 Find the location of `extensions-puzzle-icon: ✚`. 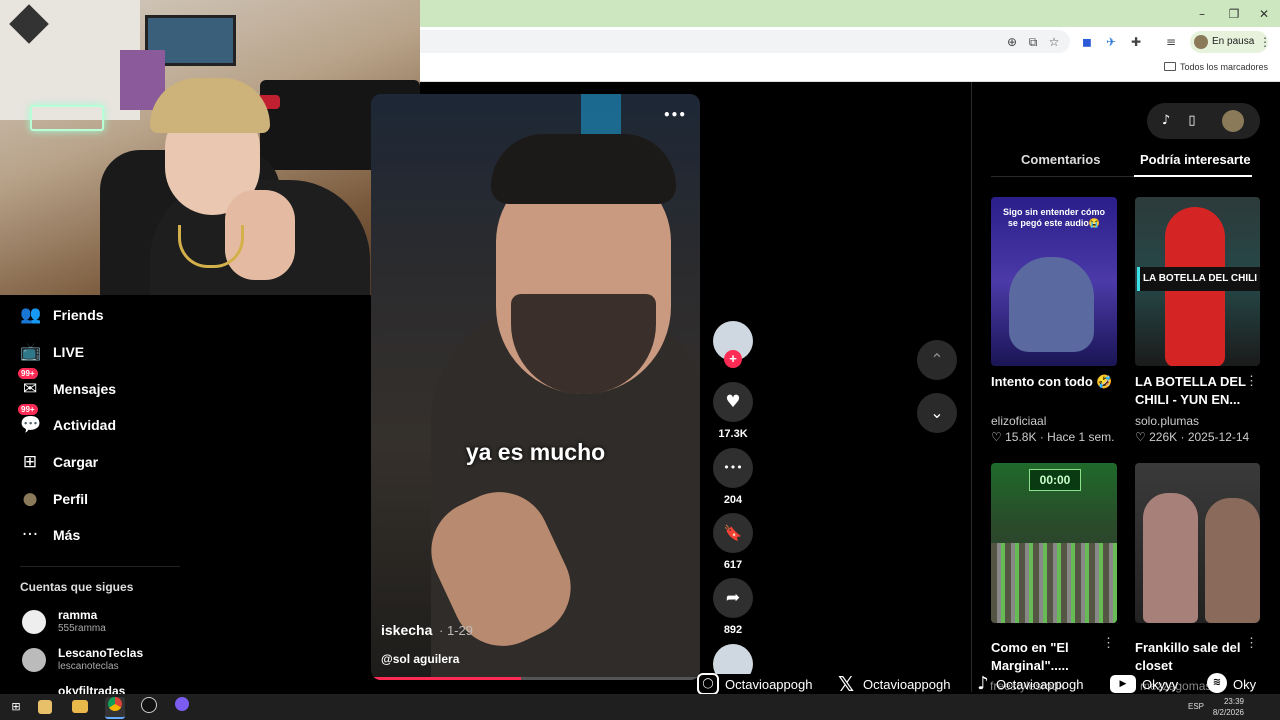

extensions-puzzle-icon: ✚ is located at coordinates (1136, 42).